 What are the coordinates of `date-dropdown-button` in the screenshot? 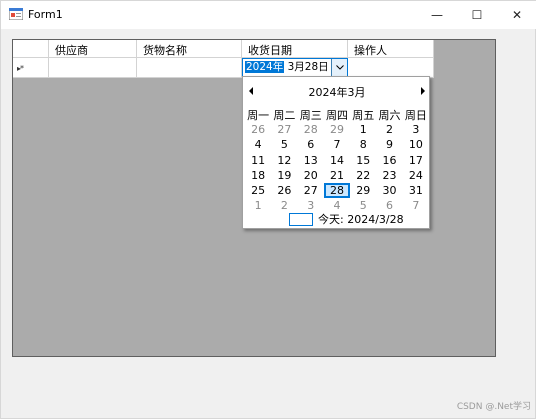 It's located at (339, 67).